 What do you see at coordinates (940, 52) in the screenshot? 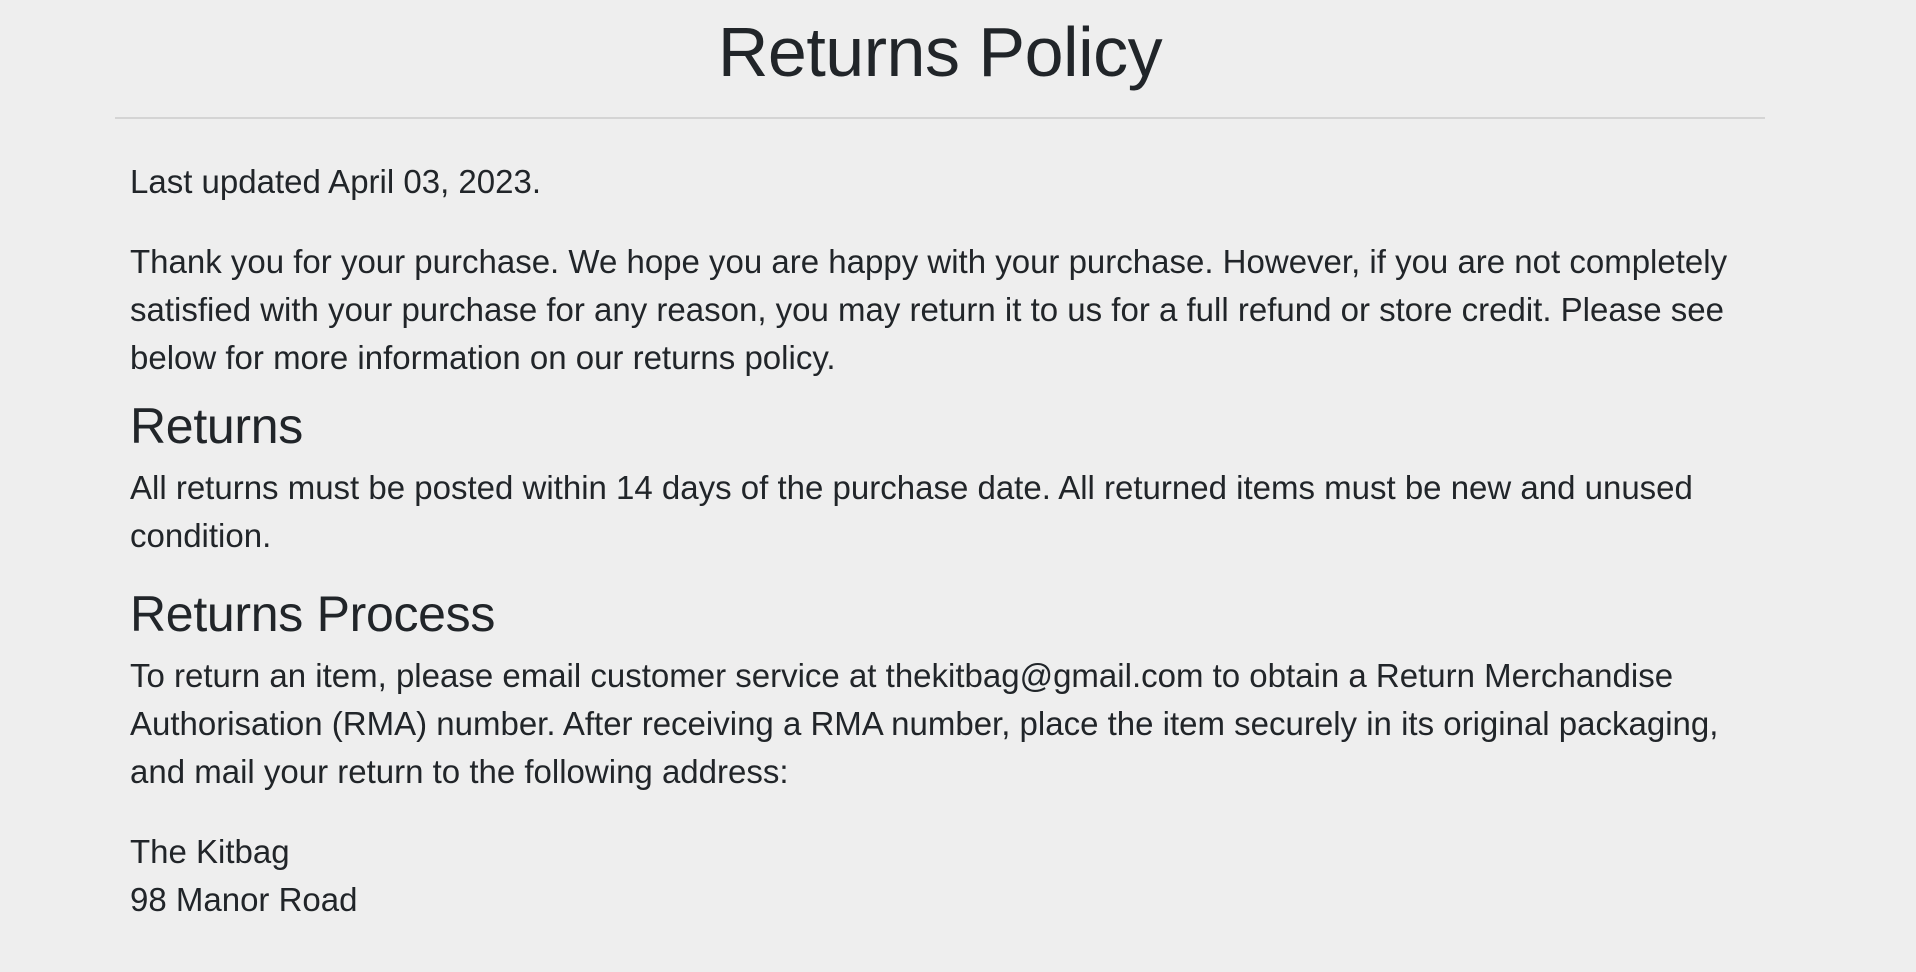
I see `page-title: Returns Policy` at bounding box center [940, 52].